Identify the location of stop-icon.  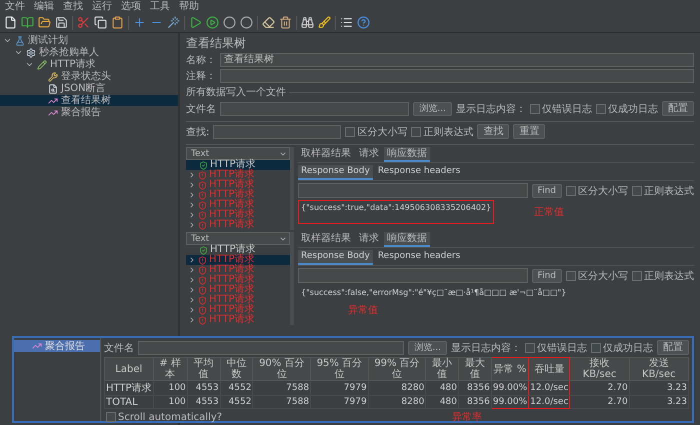
(229, 22).